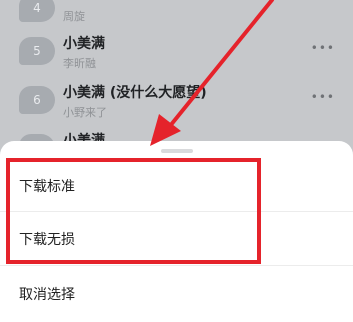 Image resolution: width=353 pixels, height=322 pixels. Describe the element at coordinates (176, 265) in the screenshot. I see `divider` at that location.